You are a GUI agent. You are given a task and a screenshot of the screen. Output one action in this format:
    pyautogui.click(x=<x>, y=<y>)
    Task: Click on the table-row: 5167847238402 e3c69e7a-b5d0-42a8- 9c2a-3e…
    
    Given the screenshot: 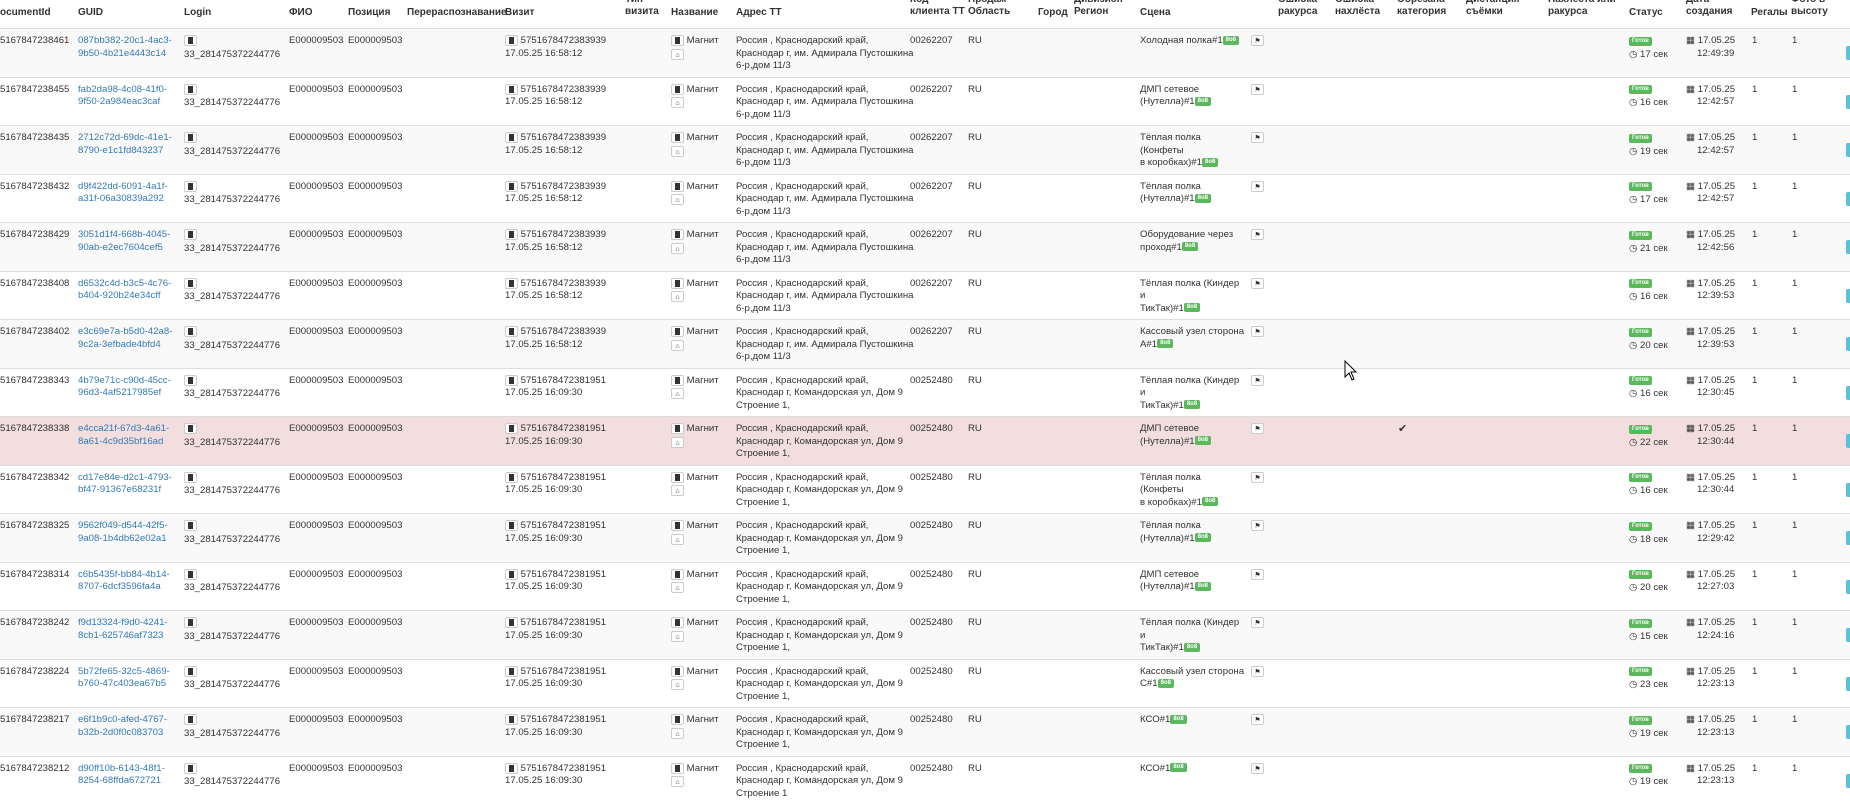 What is the action you would take?
    pyautogui.click(x=925, y=343)
    